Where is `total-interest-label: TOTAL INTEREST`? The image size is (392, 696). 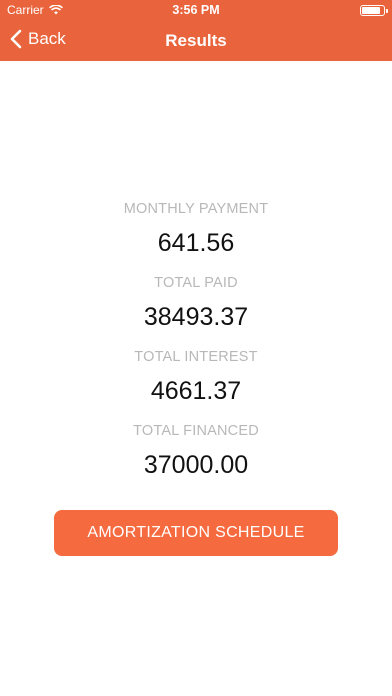
total-interest-label: TOTAL INTEREST is located at coordinates (196, 357).